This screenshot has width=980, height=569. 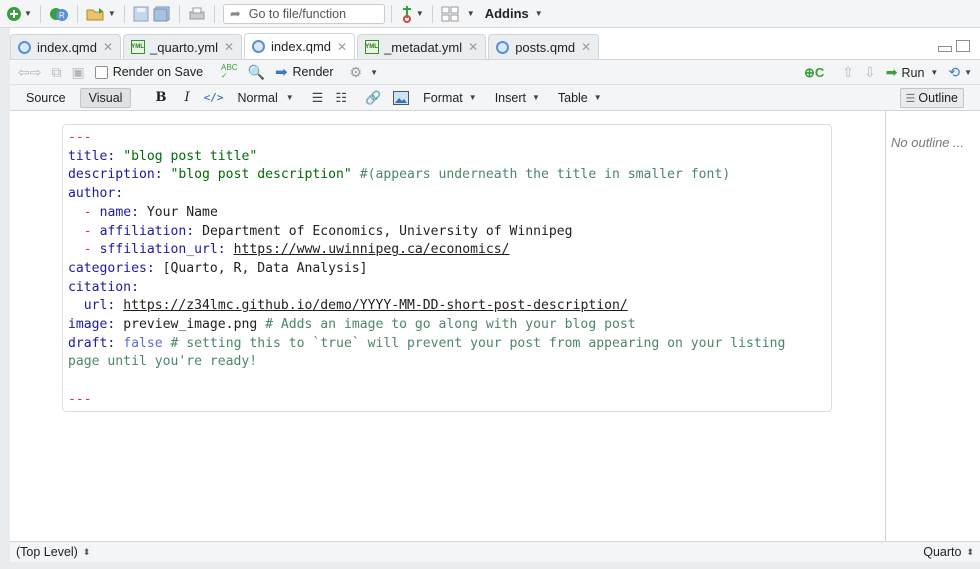 I want to click on link-icon: 🔗, so click(x=373, y=98).